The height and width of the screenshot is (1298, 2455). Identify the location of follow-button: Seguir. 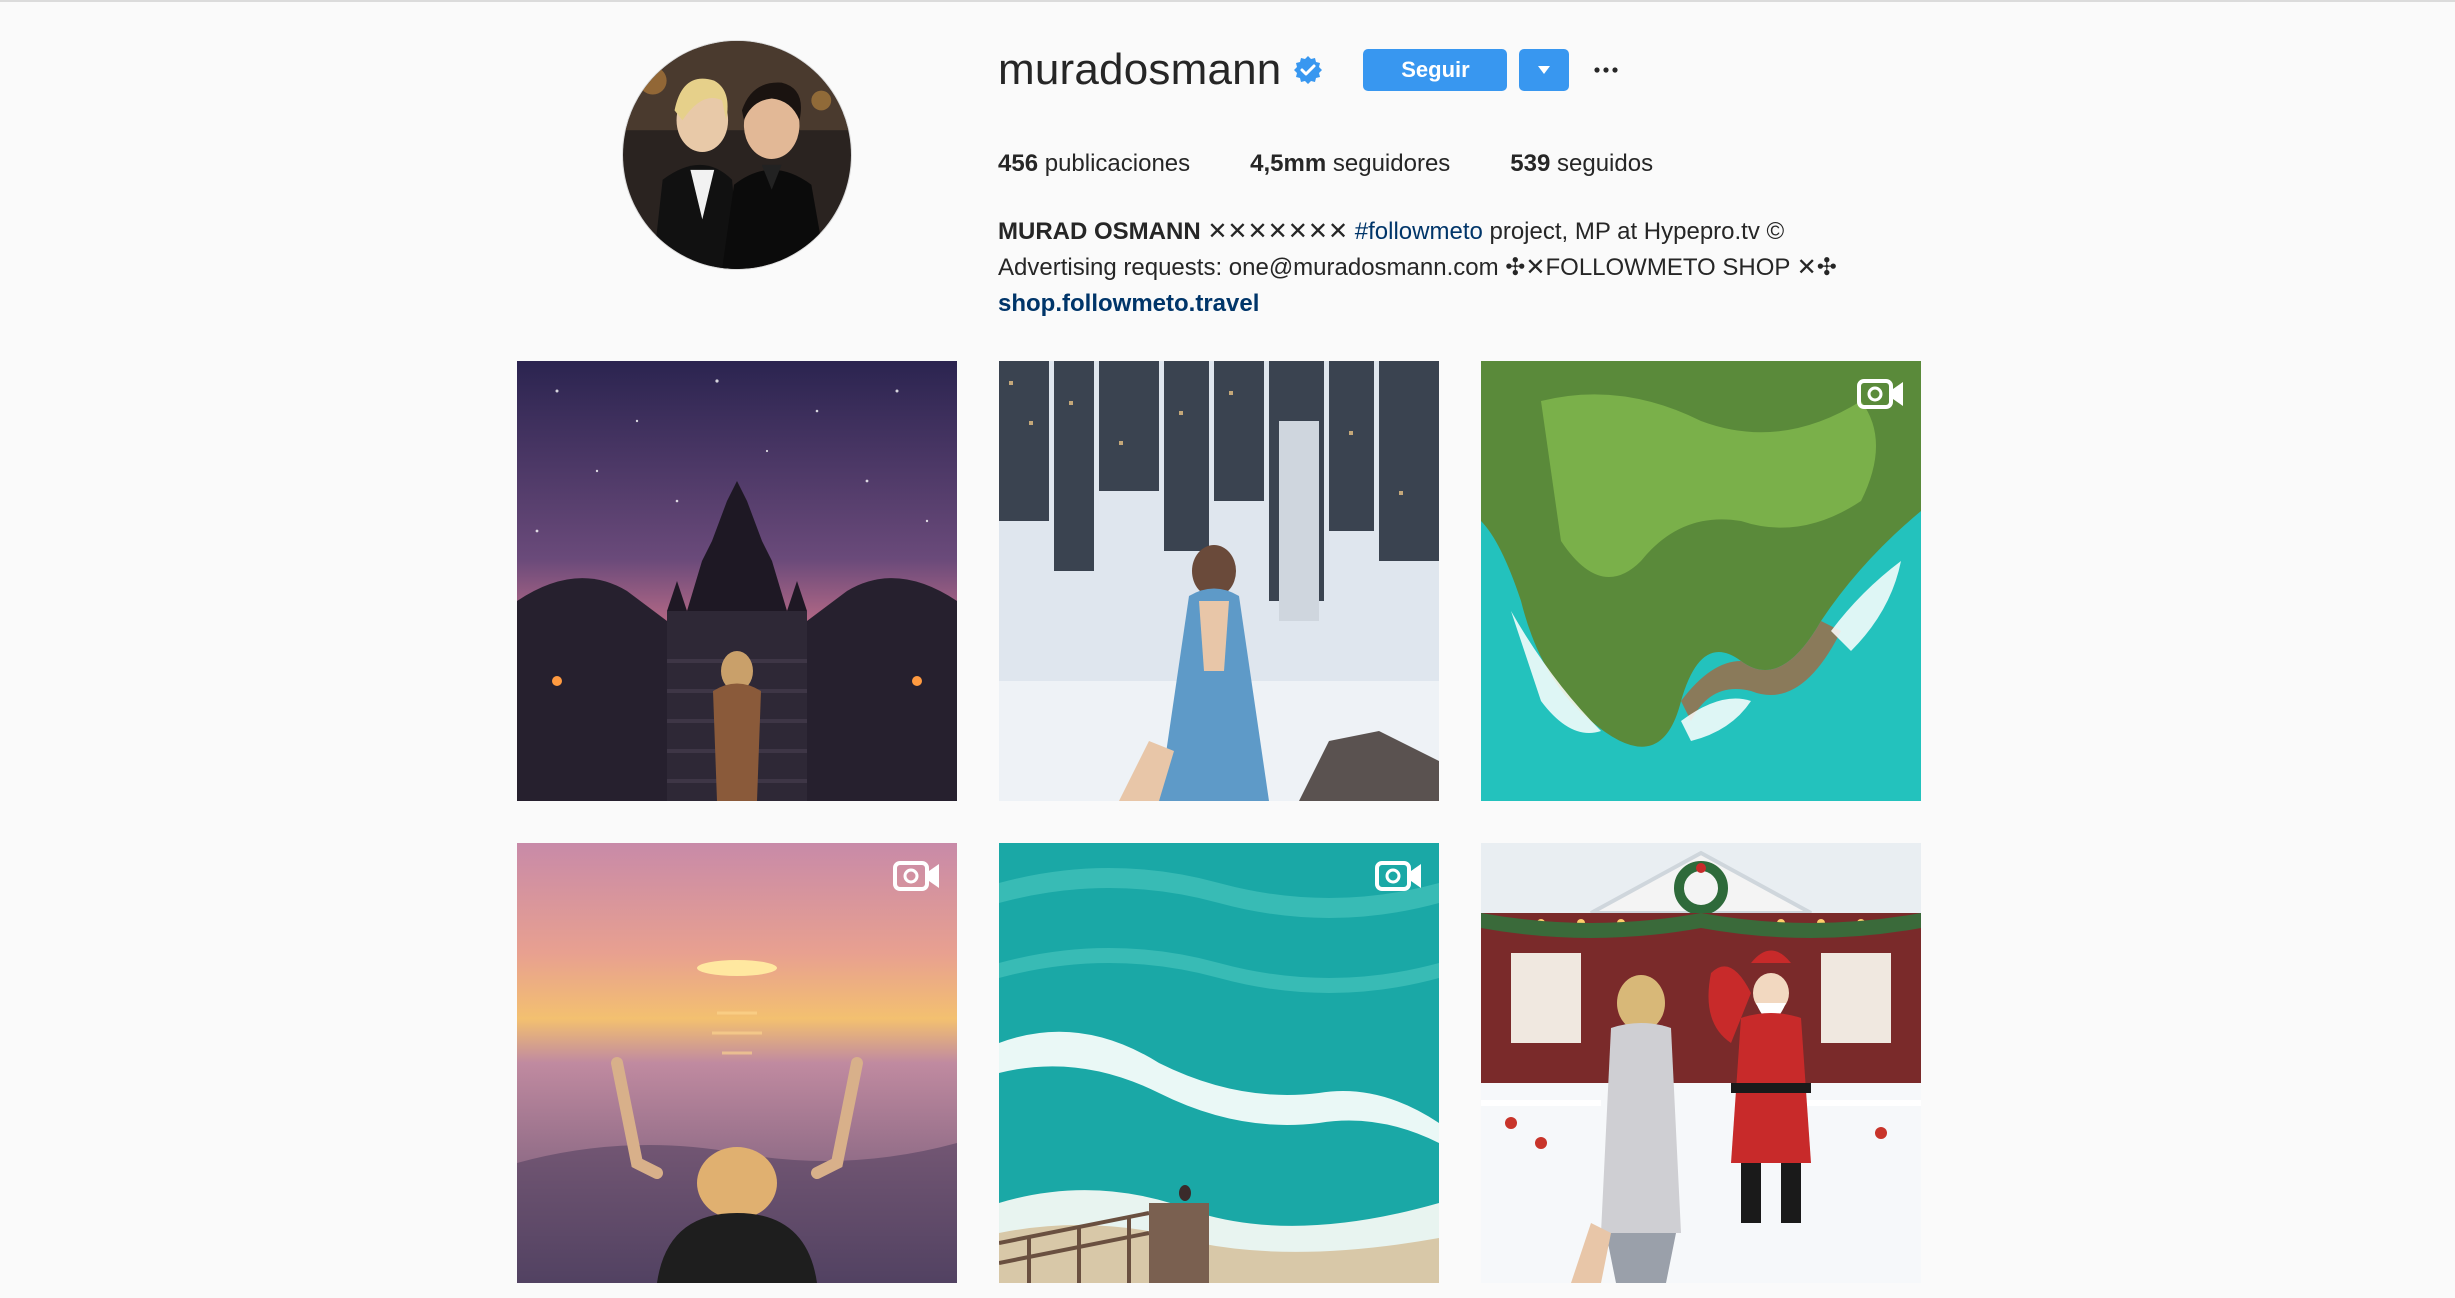
(1435, 70).